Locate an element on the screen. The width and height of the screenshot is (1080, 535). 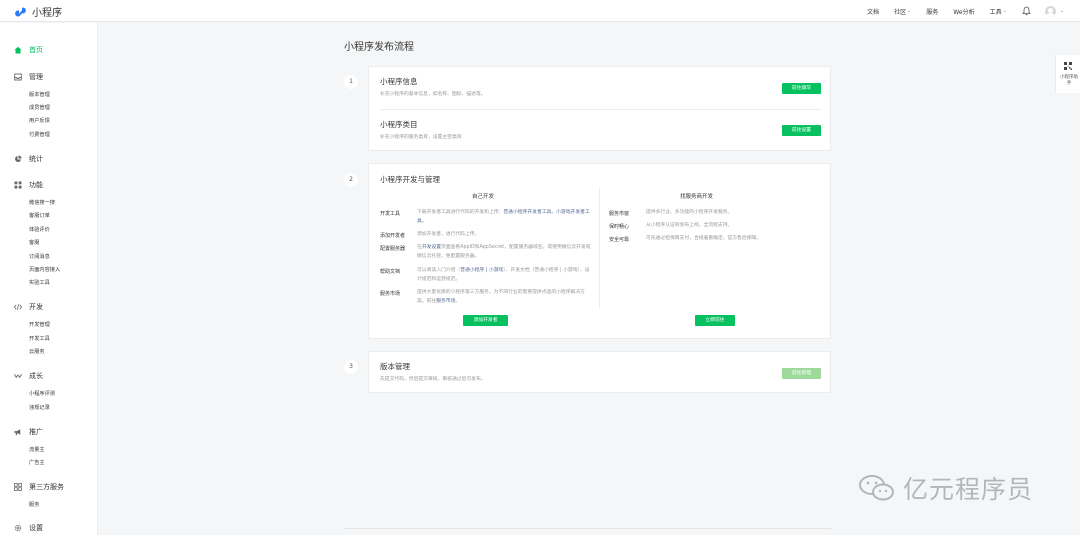
row-text: 下载开发者工具进行代码的开发和上传：普通小程序开发者工具、小游戏开发者工具。 is located at coordinates (504, 217).